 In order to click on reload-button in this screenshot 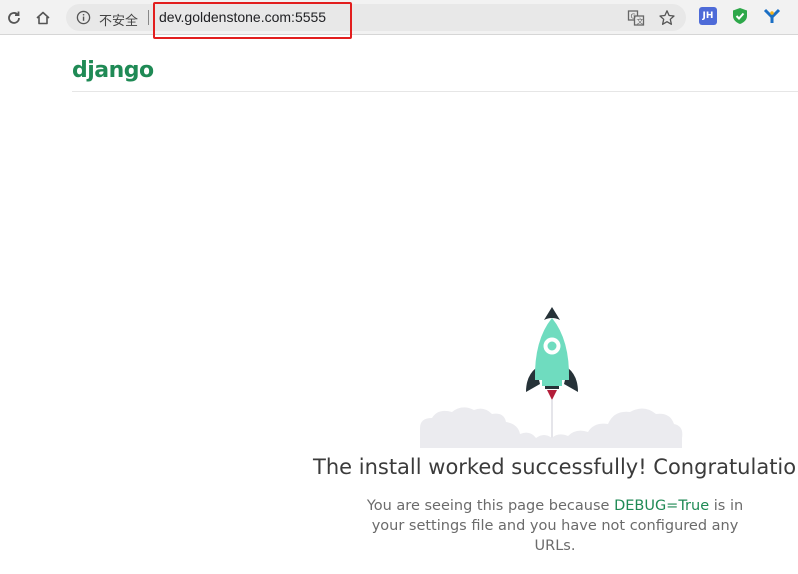, I will do `click(14, 18)`.